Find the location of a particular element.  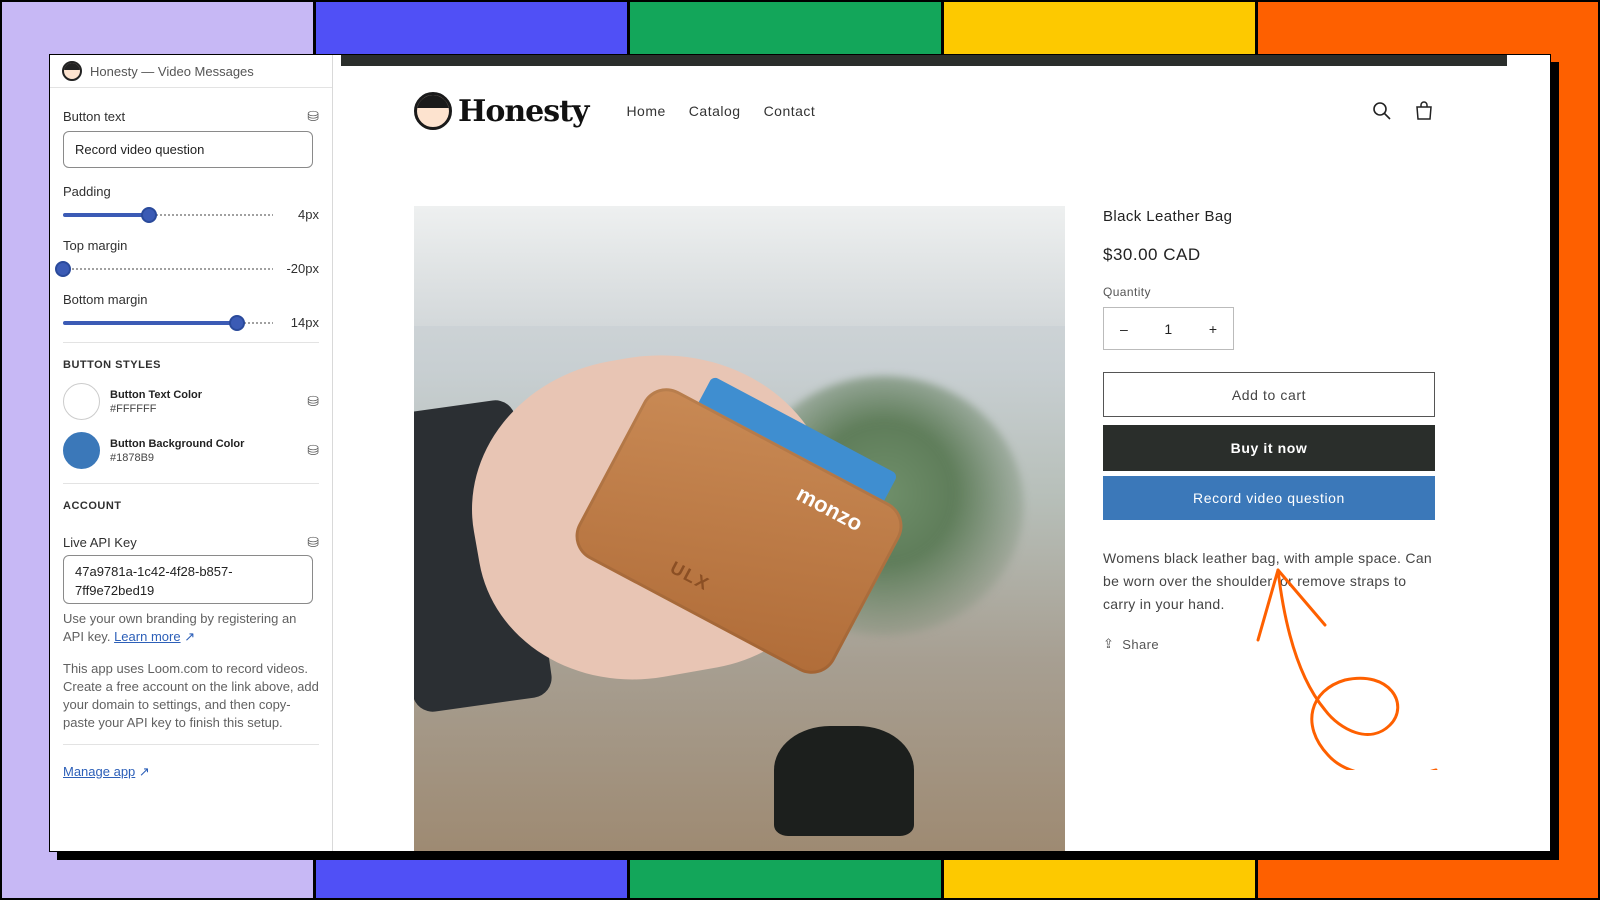

manage-app-row: Manage app ↗ is located at coordinates (191, 772).